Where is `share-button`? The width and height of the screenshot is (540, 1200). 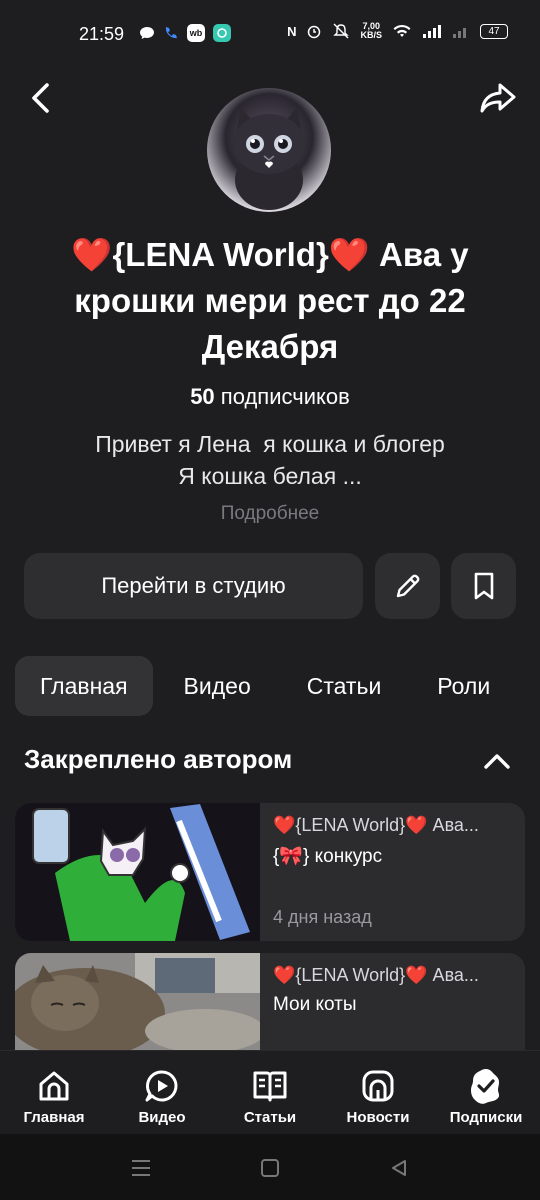 share-button is located at coordinates (498, 98).